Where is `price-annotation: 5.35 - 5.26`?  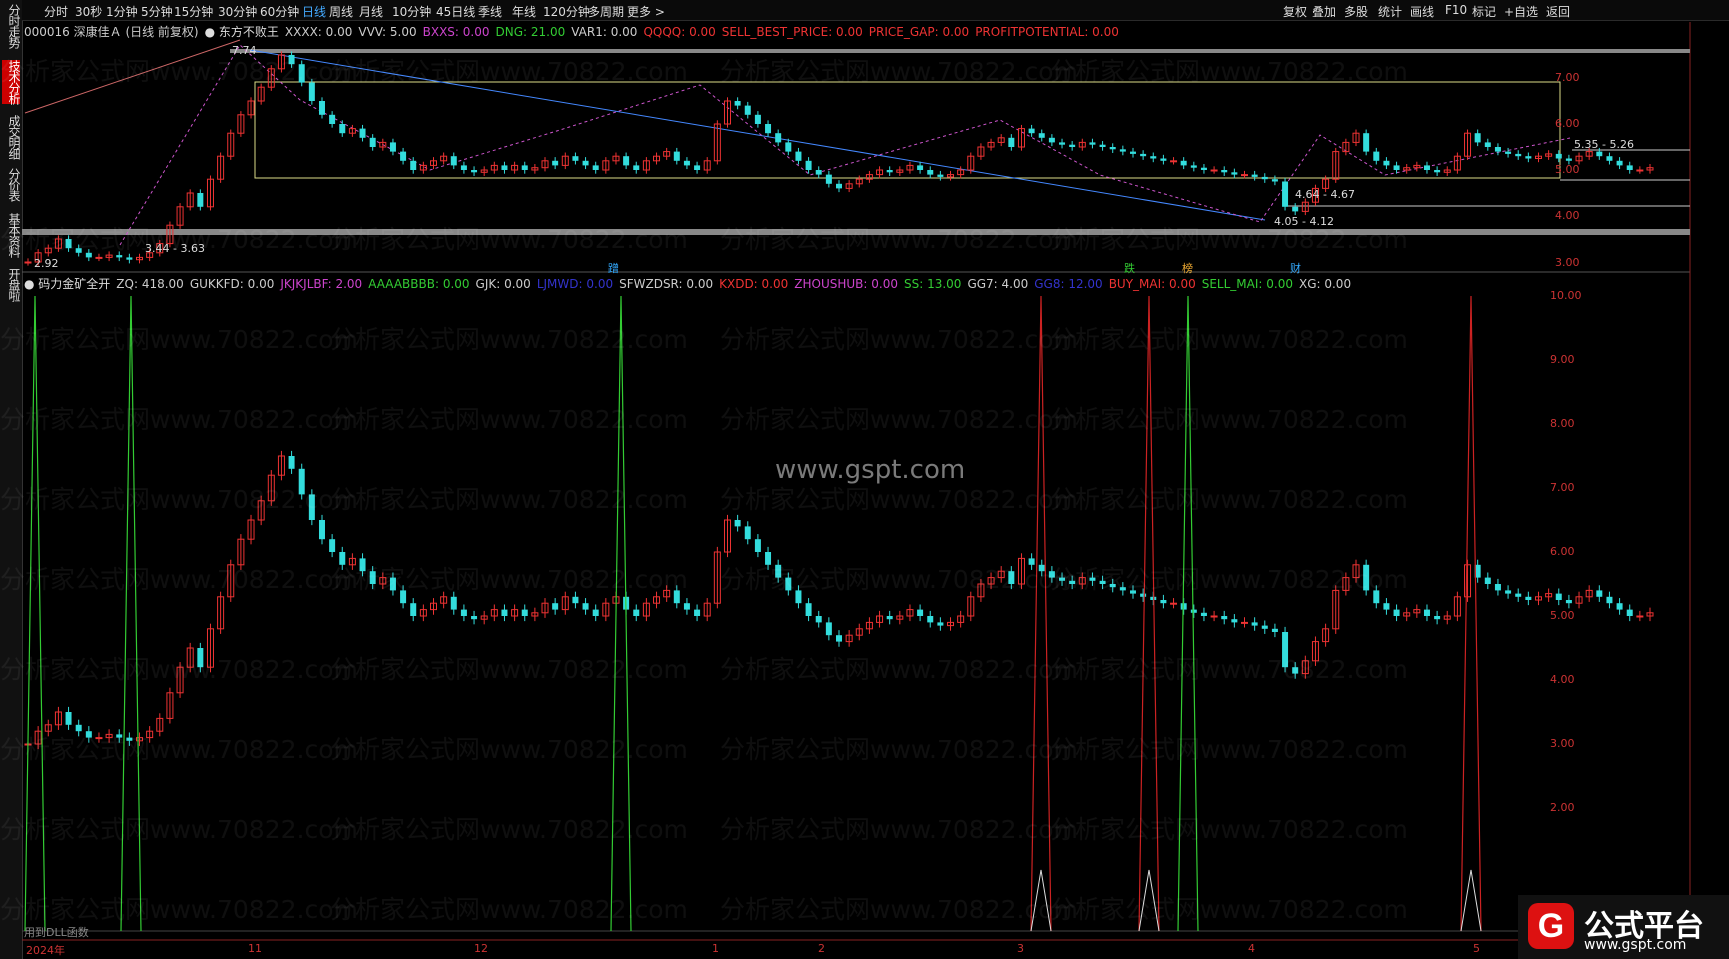
price-annotation: 5.35 - 5.26 is located at coordinates (1604, 144).